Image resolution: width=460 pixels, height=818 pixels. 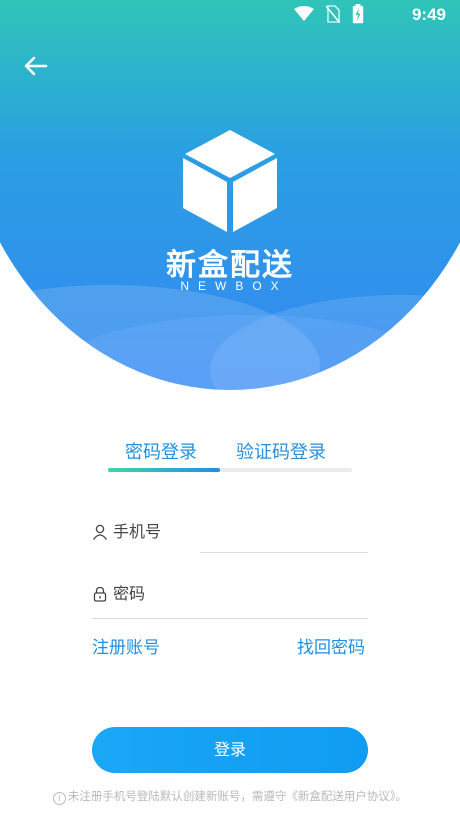 What do you see at coordinates (331, 645) in the screenshot?
I see `forgot-password-link: 找回密码` at bounding box center [331, 645].